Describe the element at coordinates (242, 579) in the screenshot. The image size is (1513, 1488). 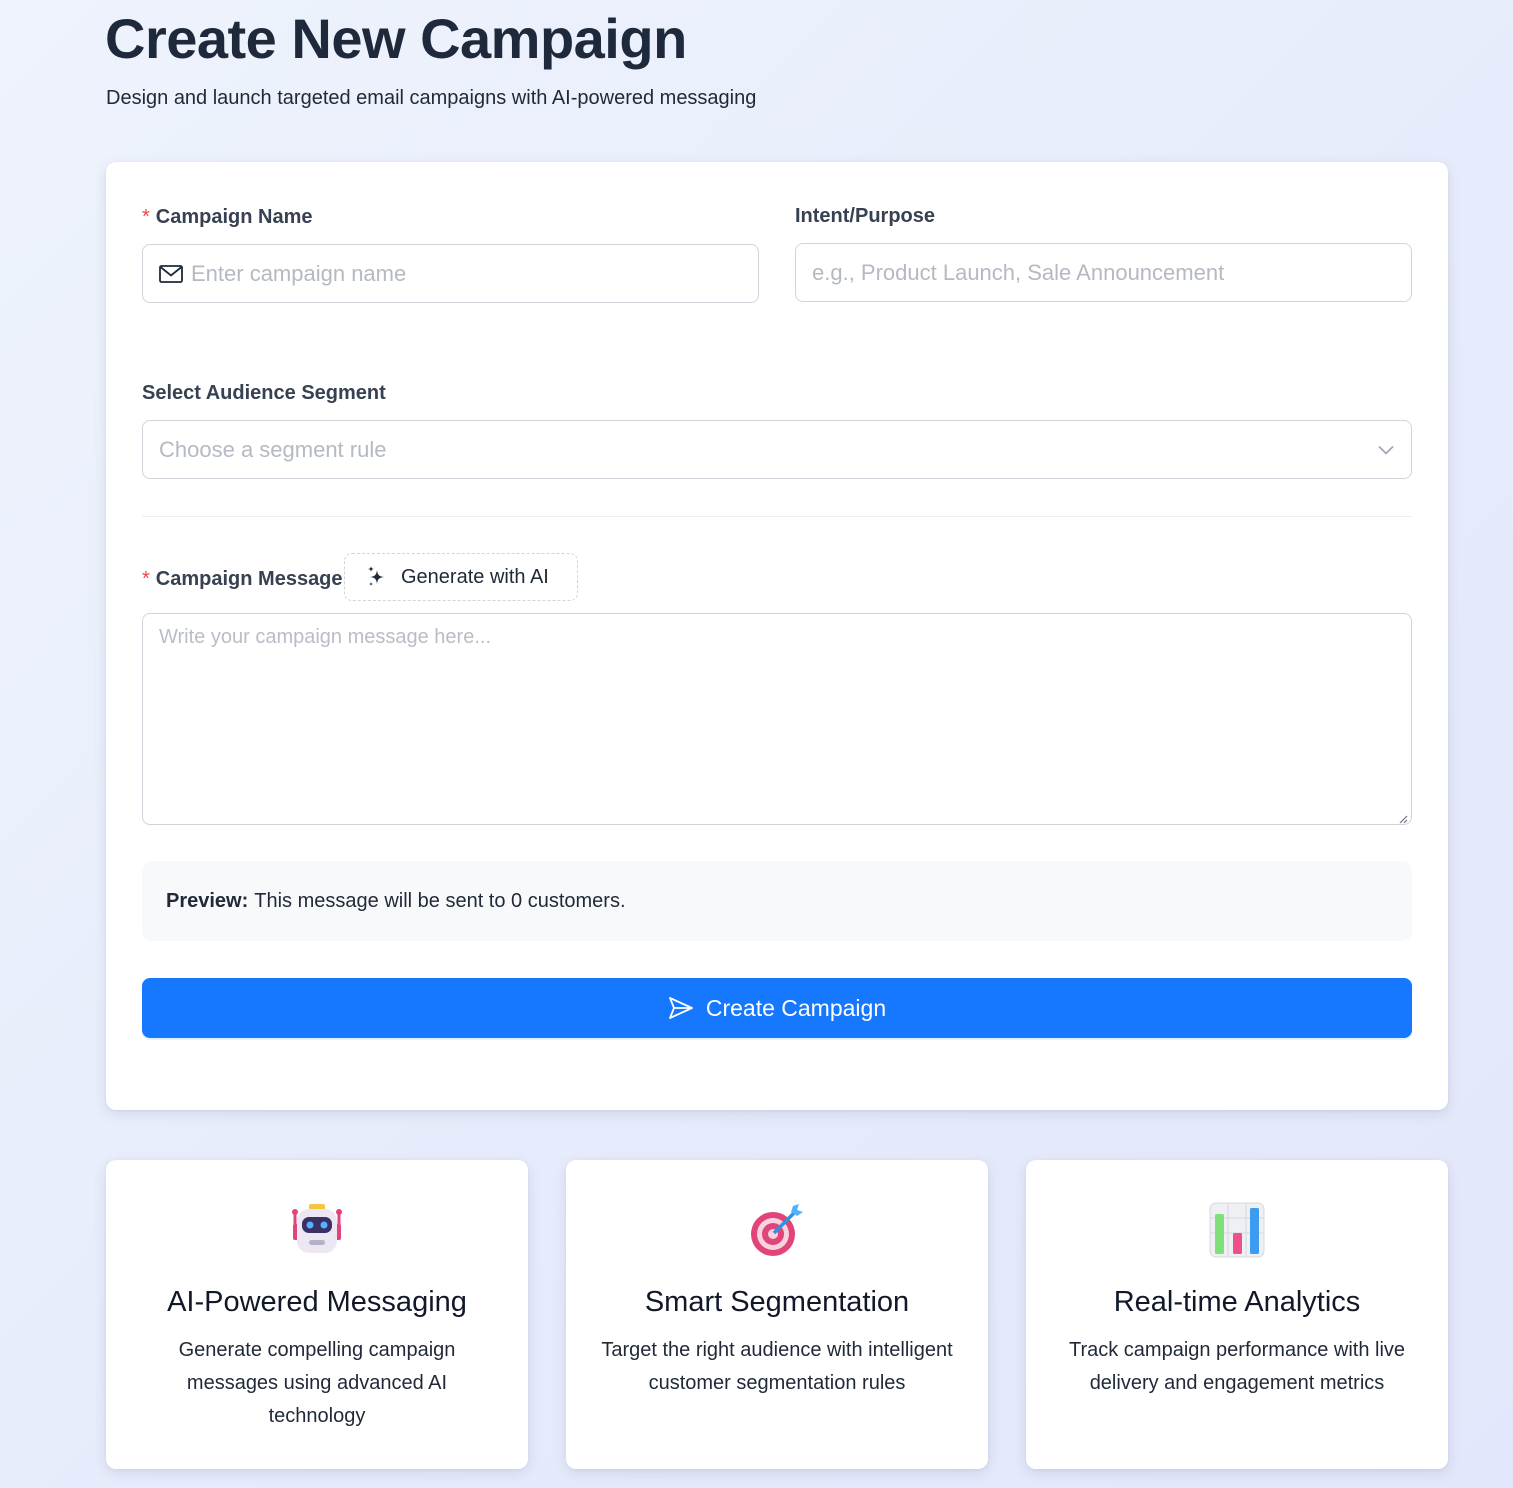
I see `campaign-message-label: * Campaign Message` at that location.